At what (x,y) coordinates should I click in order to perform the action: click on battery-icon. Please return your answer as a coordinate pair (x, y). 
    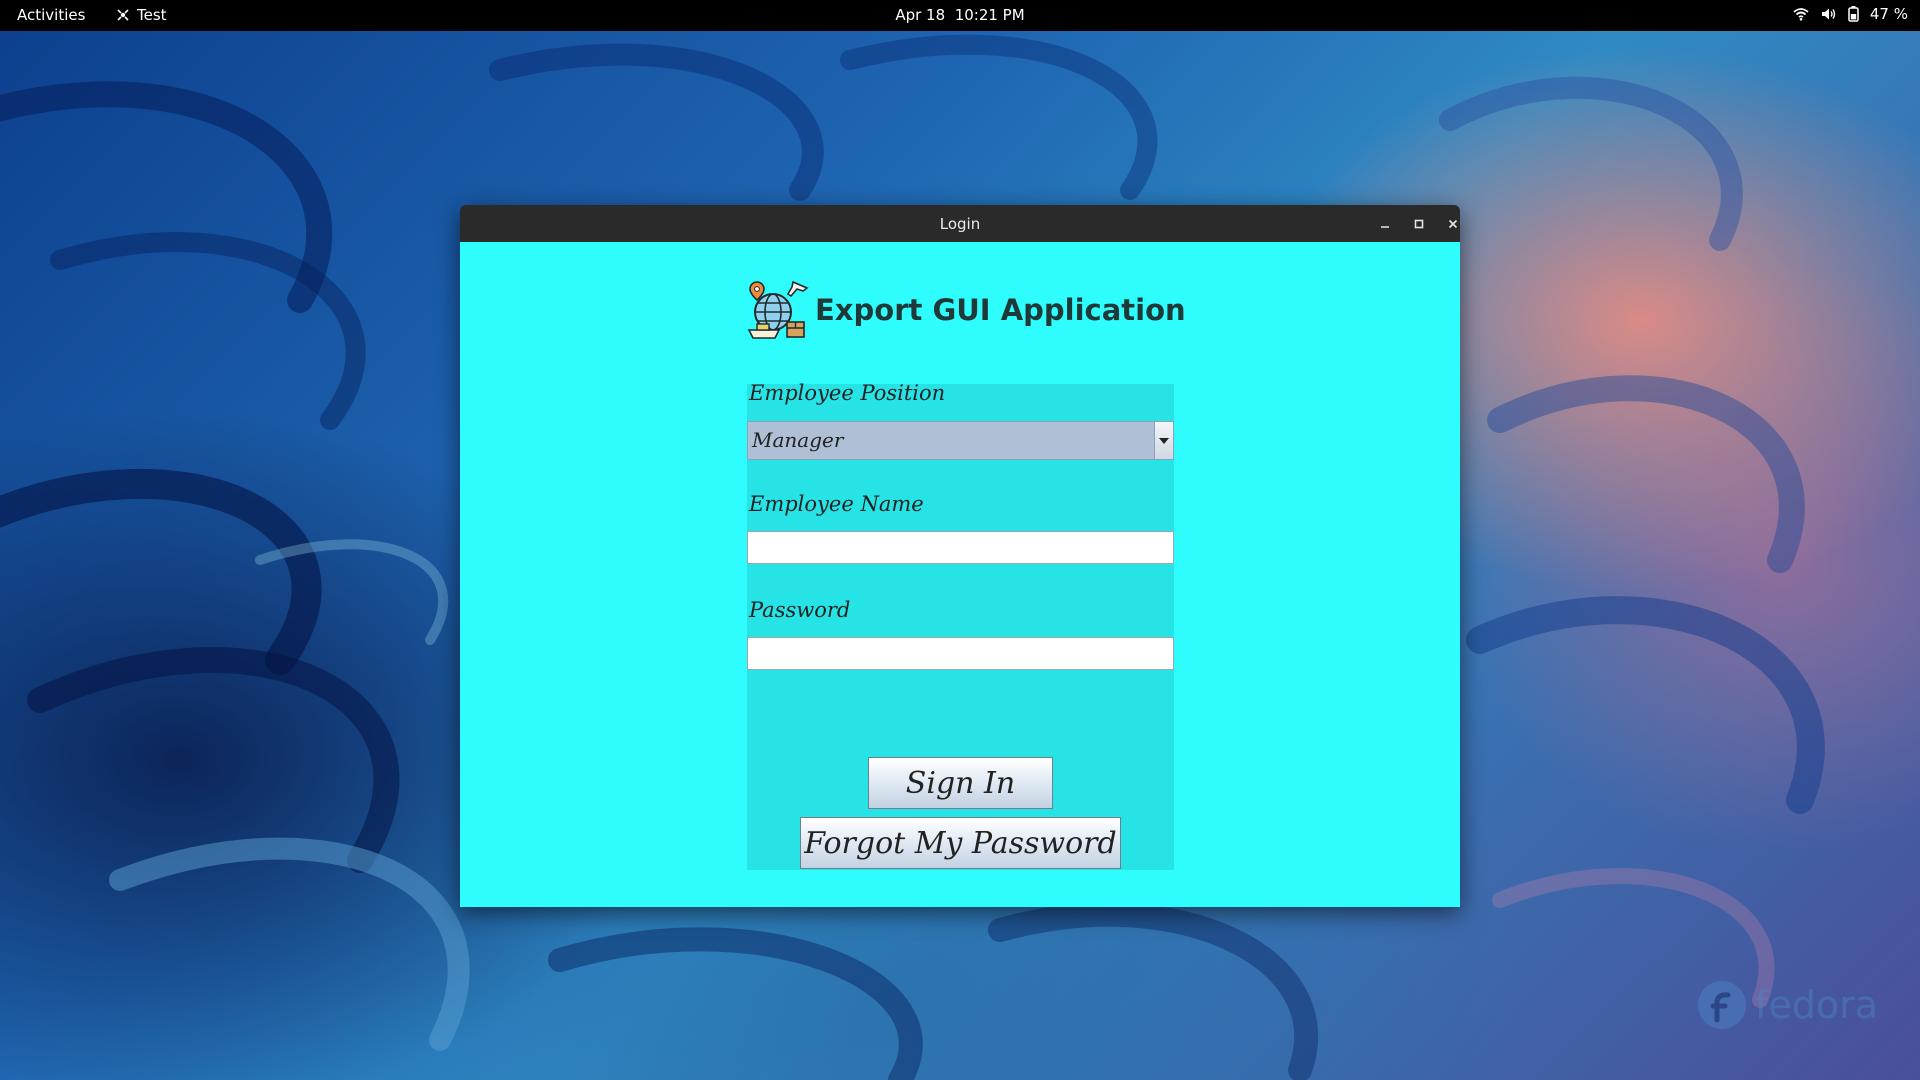
    Looking at the image, I should click on (1854, 14).